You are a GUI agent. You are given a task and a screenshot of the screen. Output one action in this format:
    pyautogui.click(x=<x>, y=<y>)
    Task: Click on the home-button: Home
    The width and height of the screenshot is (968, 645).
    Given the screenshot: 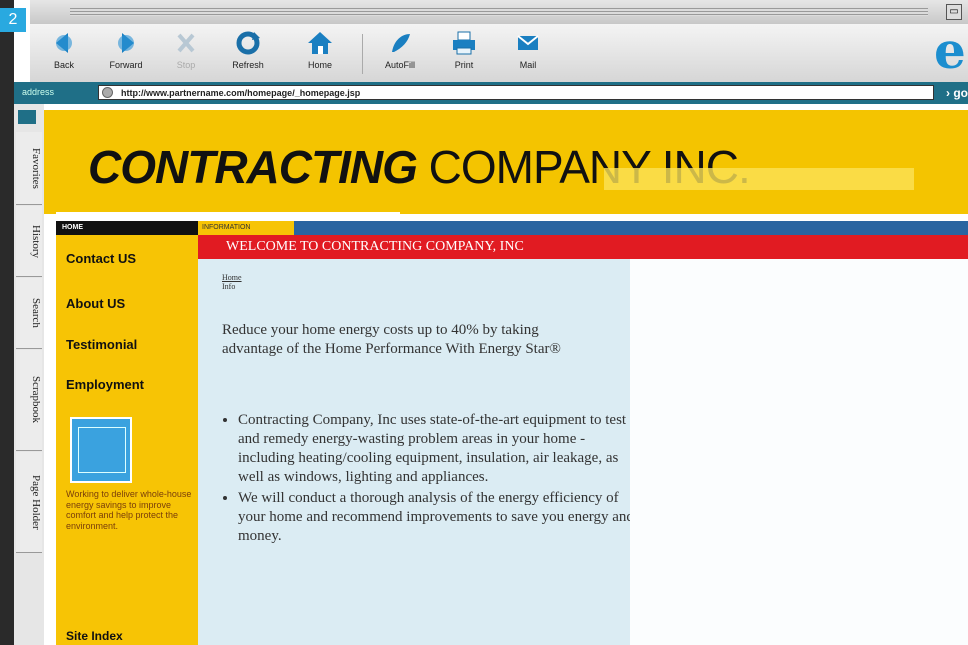 What is the action you would take?
    pyautogui.click(x=320, y=50)
    